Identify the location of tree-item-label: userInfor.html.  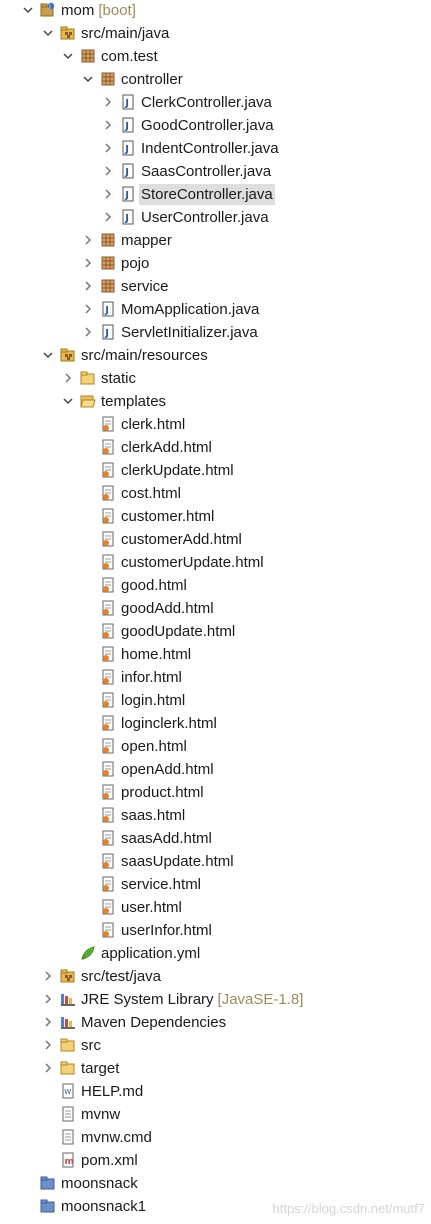
(166, 930).